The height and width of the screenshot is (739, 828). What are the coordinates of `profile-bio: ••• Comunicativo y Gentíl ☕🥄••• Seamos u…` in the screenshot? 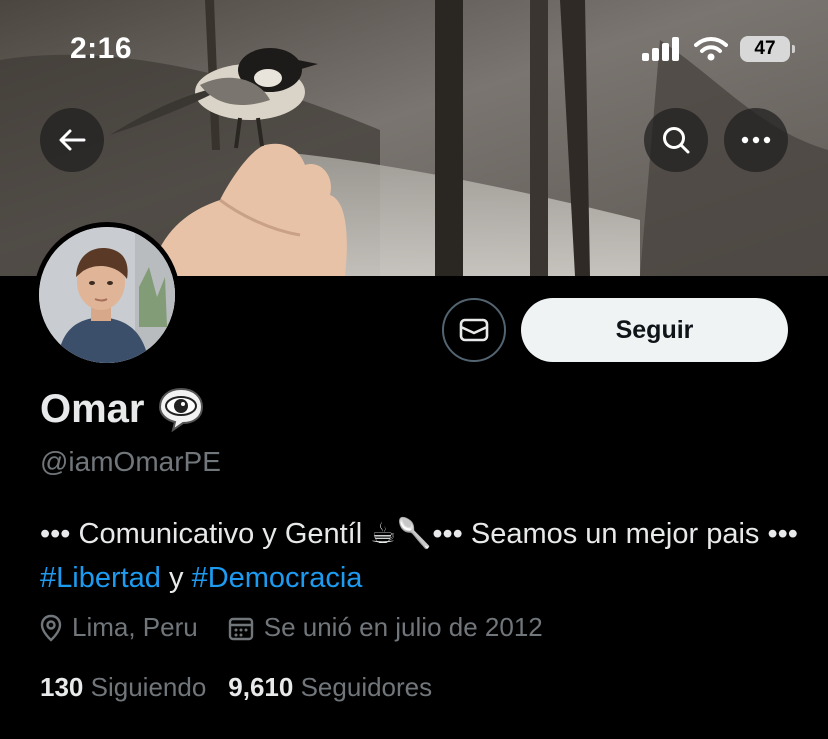 It's located at (420, 556).